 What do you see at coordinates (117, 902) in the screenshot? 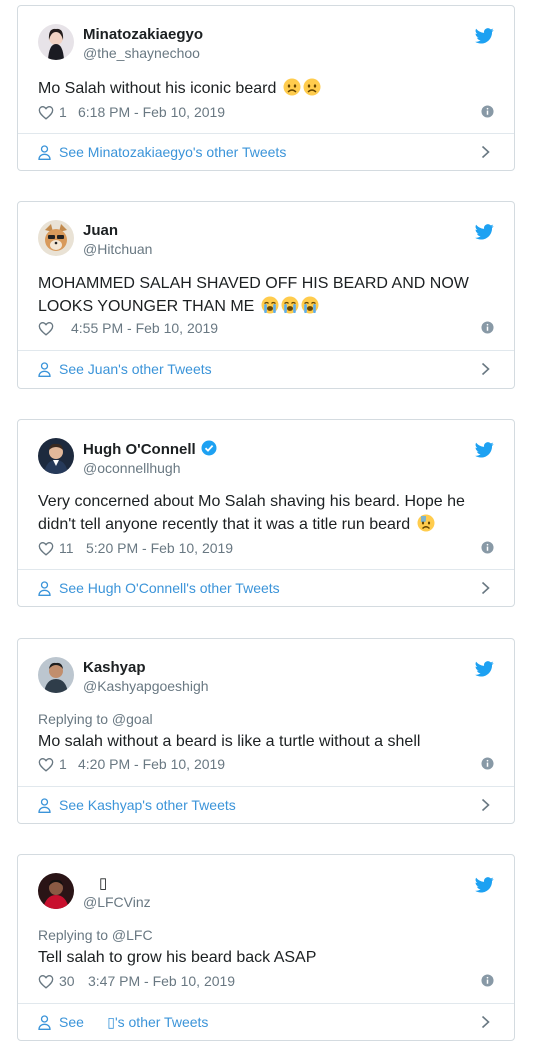
I see `user-handle: @LFCVinz` at bounding box center [117, 902].